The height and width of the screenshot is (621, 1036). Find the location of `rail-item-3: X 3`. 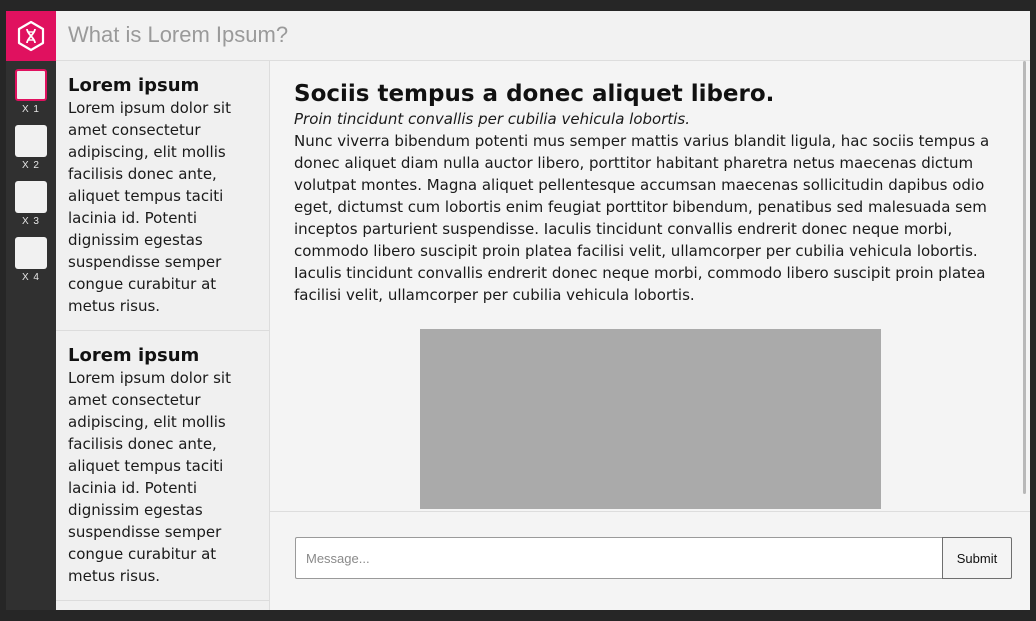

rail-item-3: X 3 is located at coordinates (31, 204).